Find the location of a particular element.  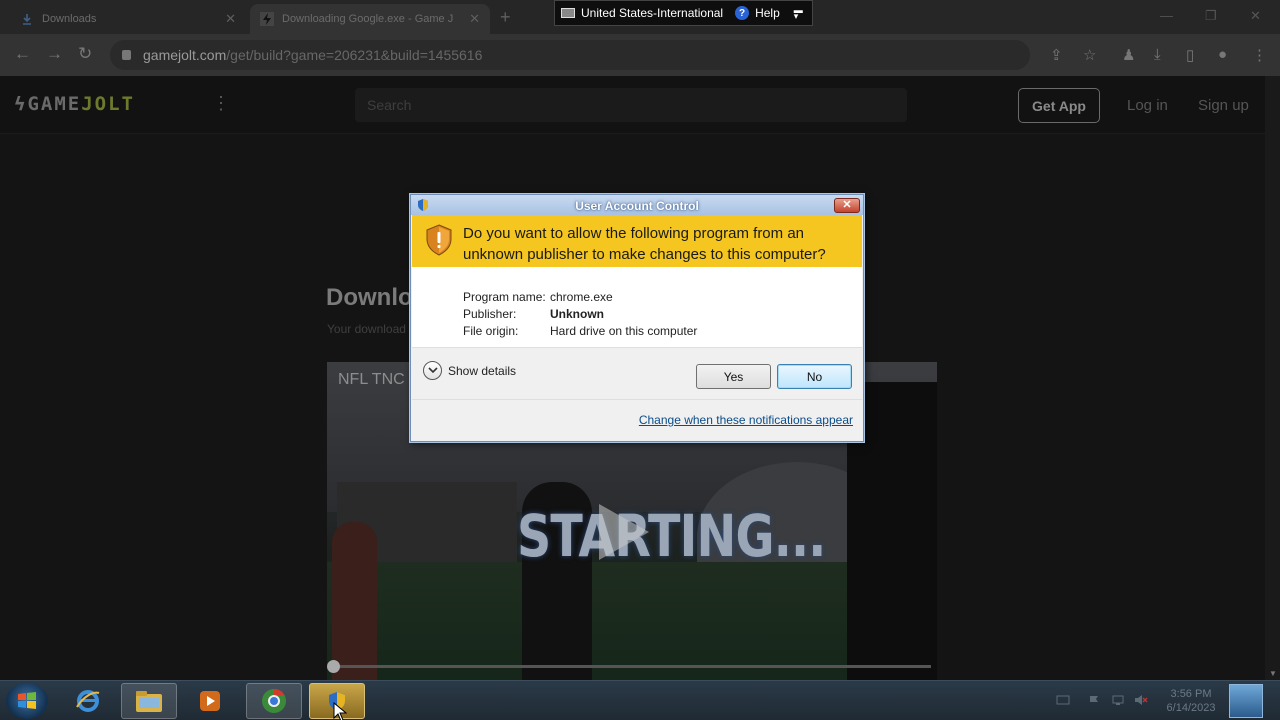

yes-button: Yes is located at coordinates (733, 376).